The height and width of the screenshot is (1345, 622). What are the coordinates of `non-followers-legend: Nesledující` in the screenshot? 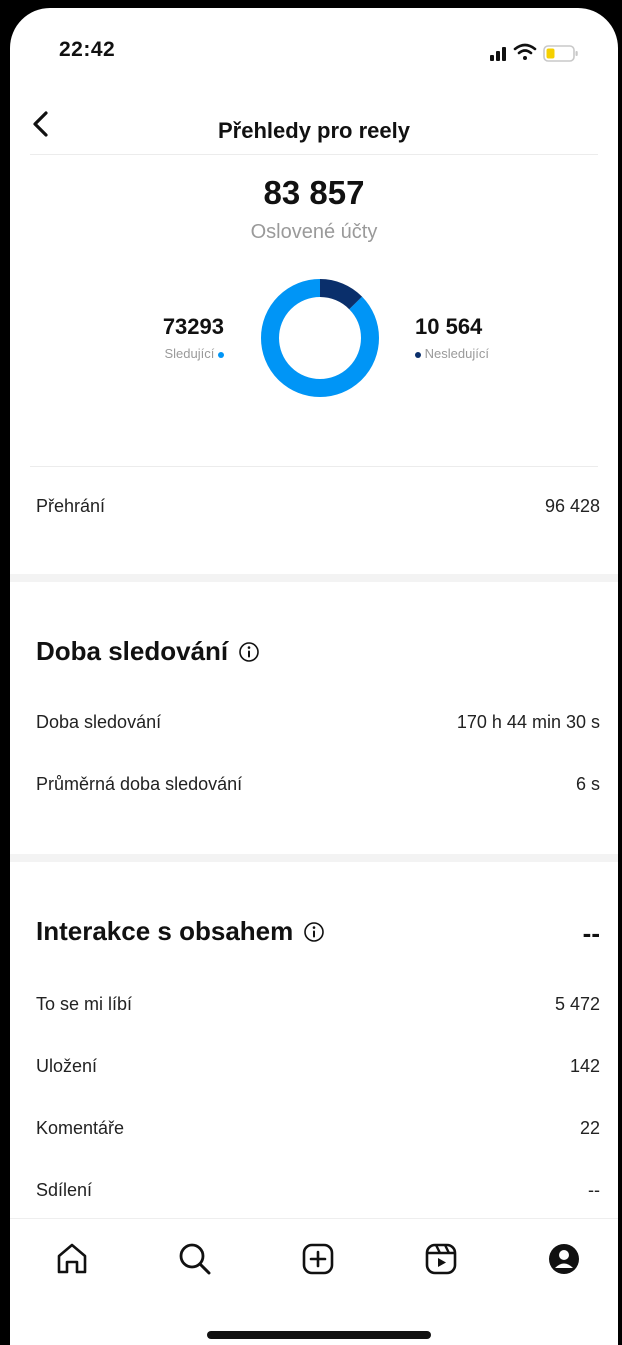 It's located at (452, 353).